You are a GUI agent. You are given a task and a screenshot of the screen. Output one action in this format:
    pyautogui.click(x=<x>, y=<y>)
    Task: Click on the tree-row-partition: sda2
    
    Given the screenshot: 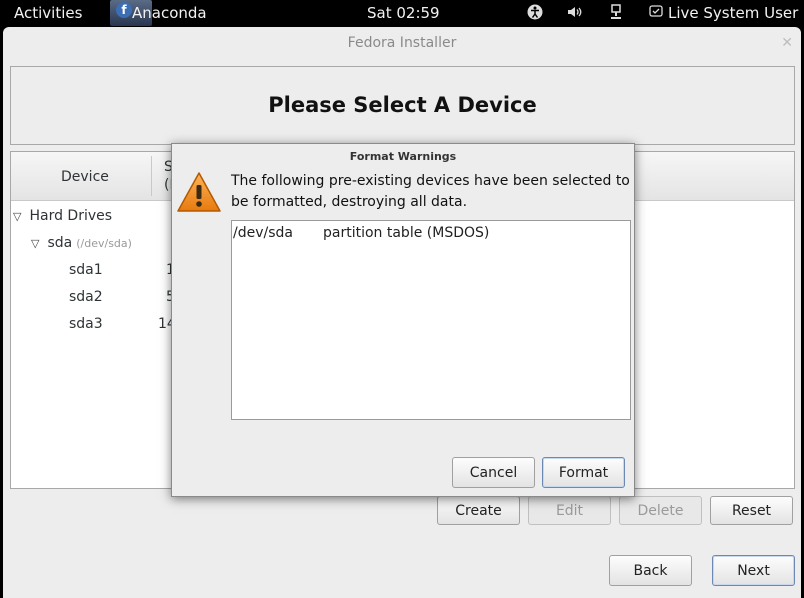 What is the action you would take?
    pyautogui.click(x=86, y=297)
    